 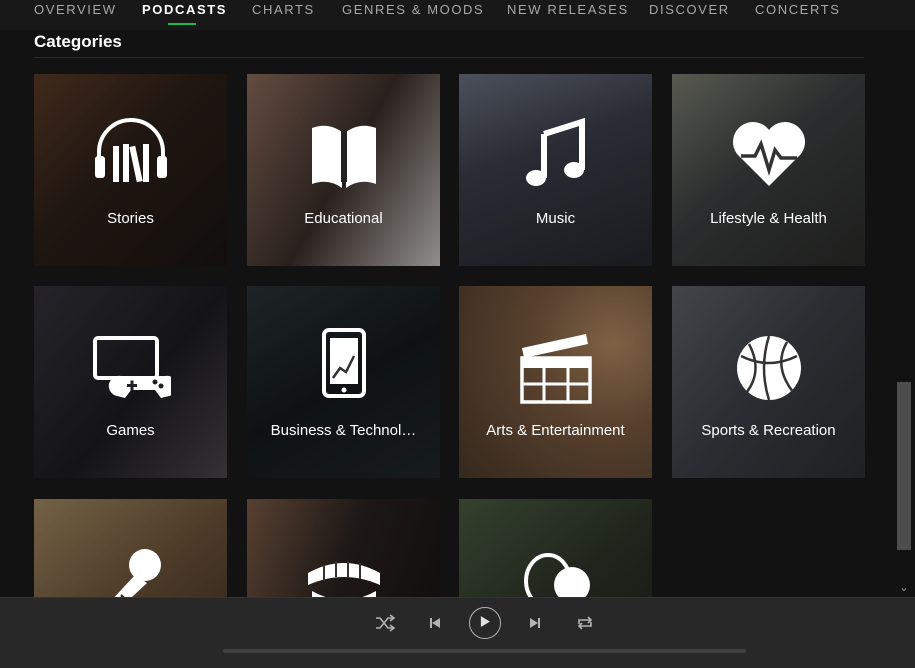 I want to click on category-tile-arts-entertainment: Arts & Entertainment, so click(x=555, y=382).